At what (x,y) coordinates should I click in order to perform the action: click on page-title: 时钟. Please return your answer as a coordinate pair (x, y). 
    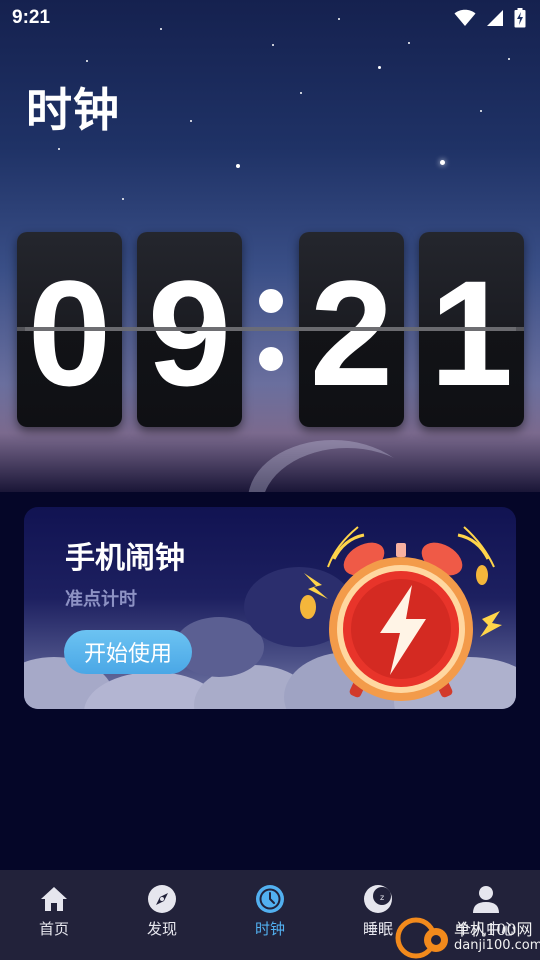
    Looking at the image, I should click on (73, 110).